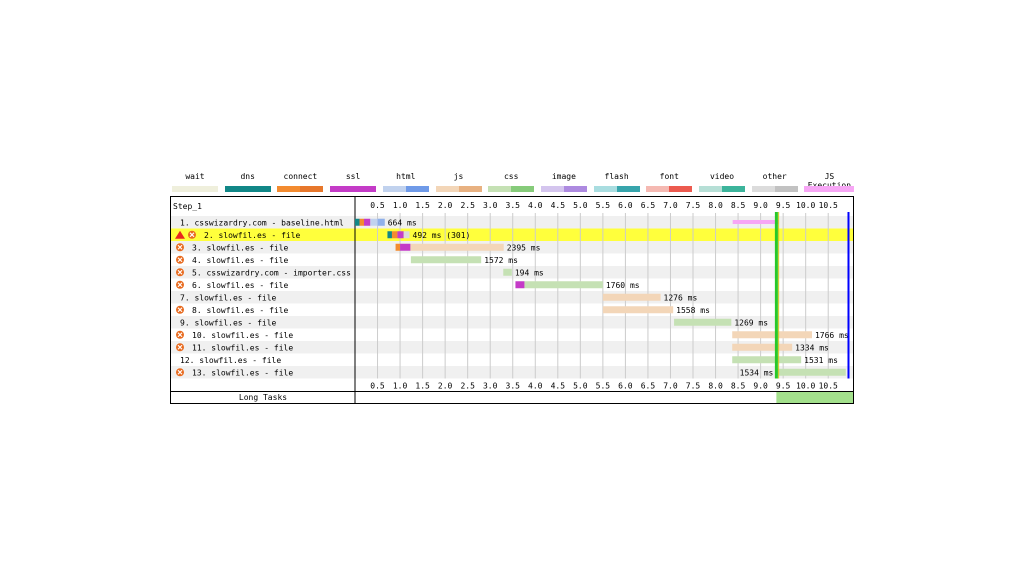  What do you see at coordinates (558, 386) in the screenshot?
I see `x-tick-label: 4.5` at bounding box center [558, 386].